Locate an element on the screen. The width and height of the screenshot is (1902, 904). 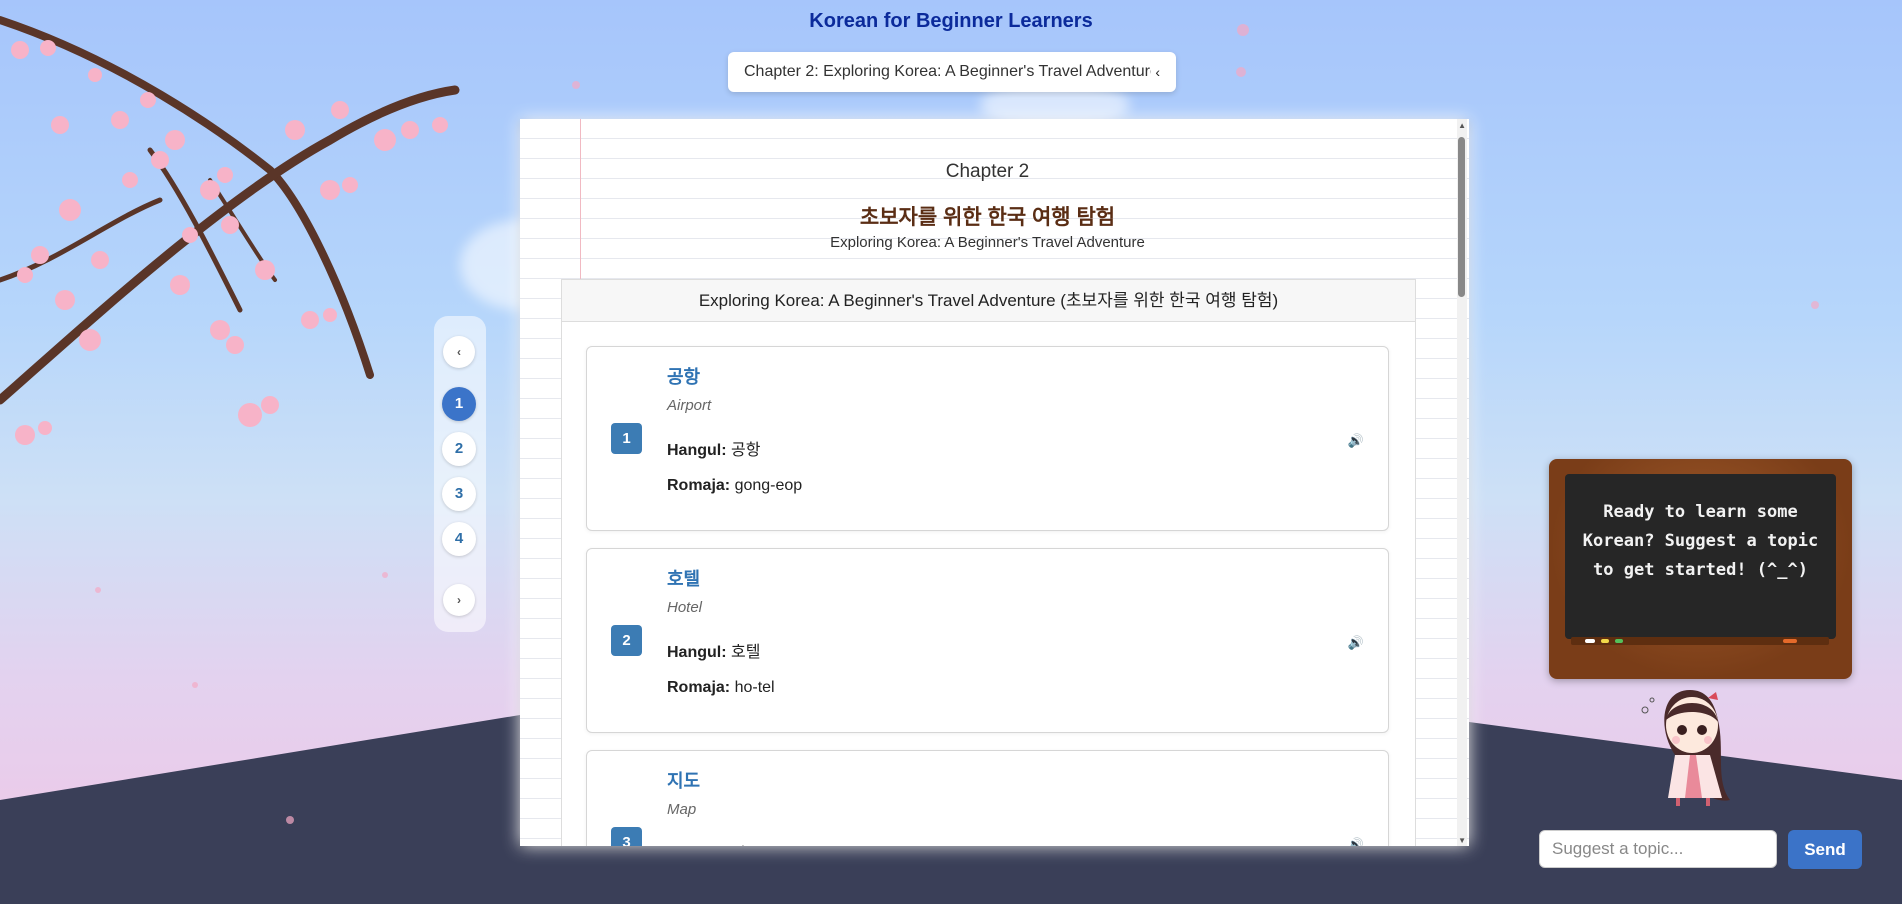
vocab-word-korean: 지도 is located at coordinates (684, 781).